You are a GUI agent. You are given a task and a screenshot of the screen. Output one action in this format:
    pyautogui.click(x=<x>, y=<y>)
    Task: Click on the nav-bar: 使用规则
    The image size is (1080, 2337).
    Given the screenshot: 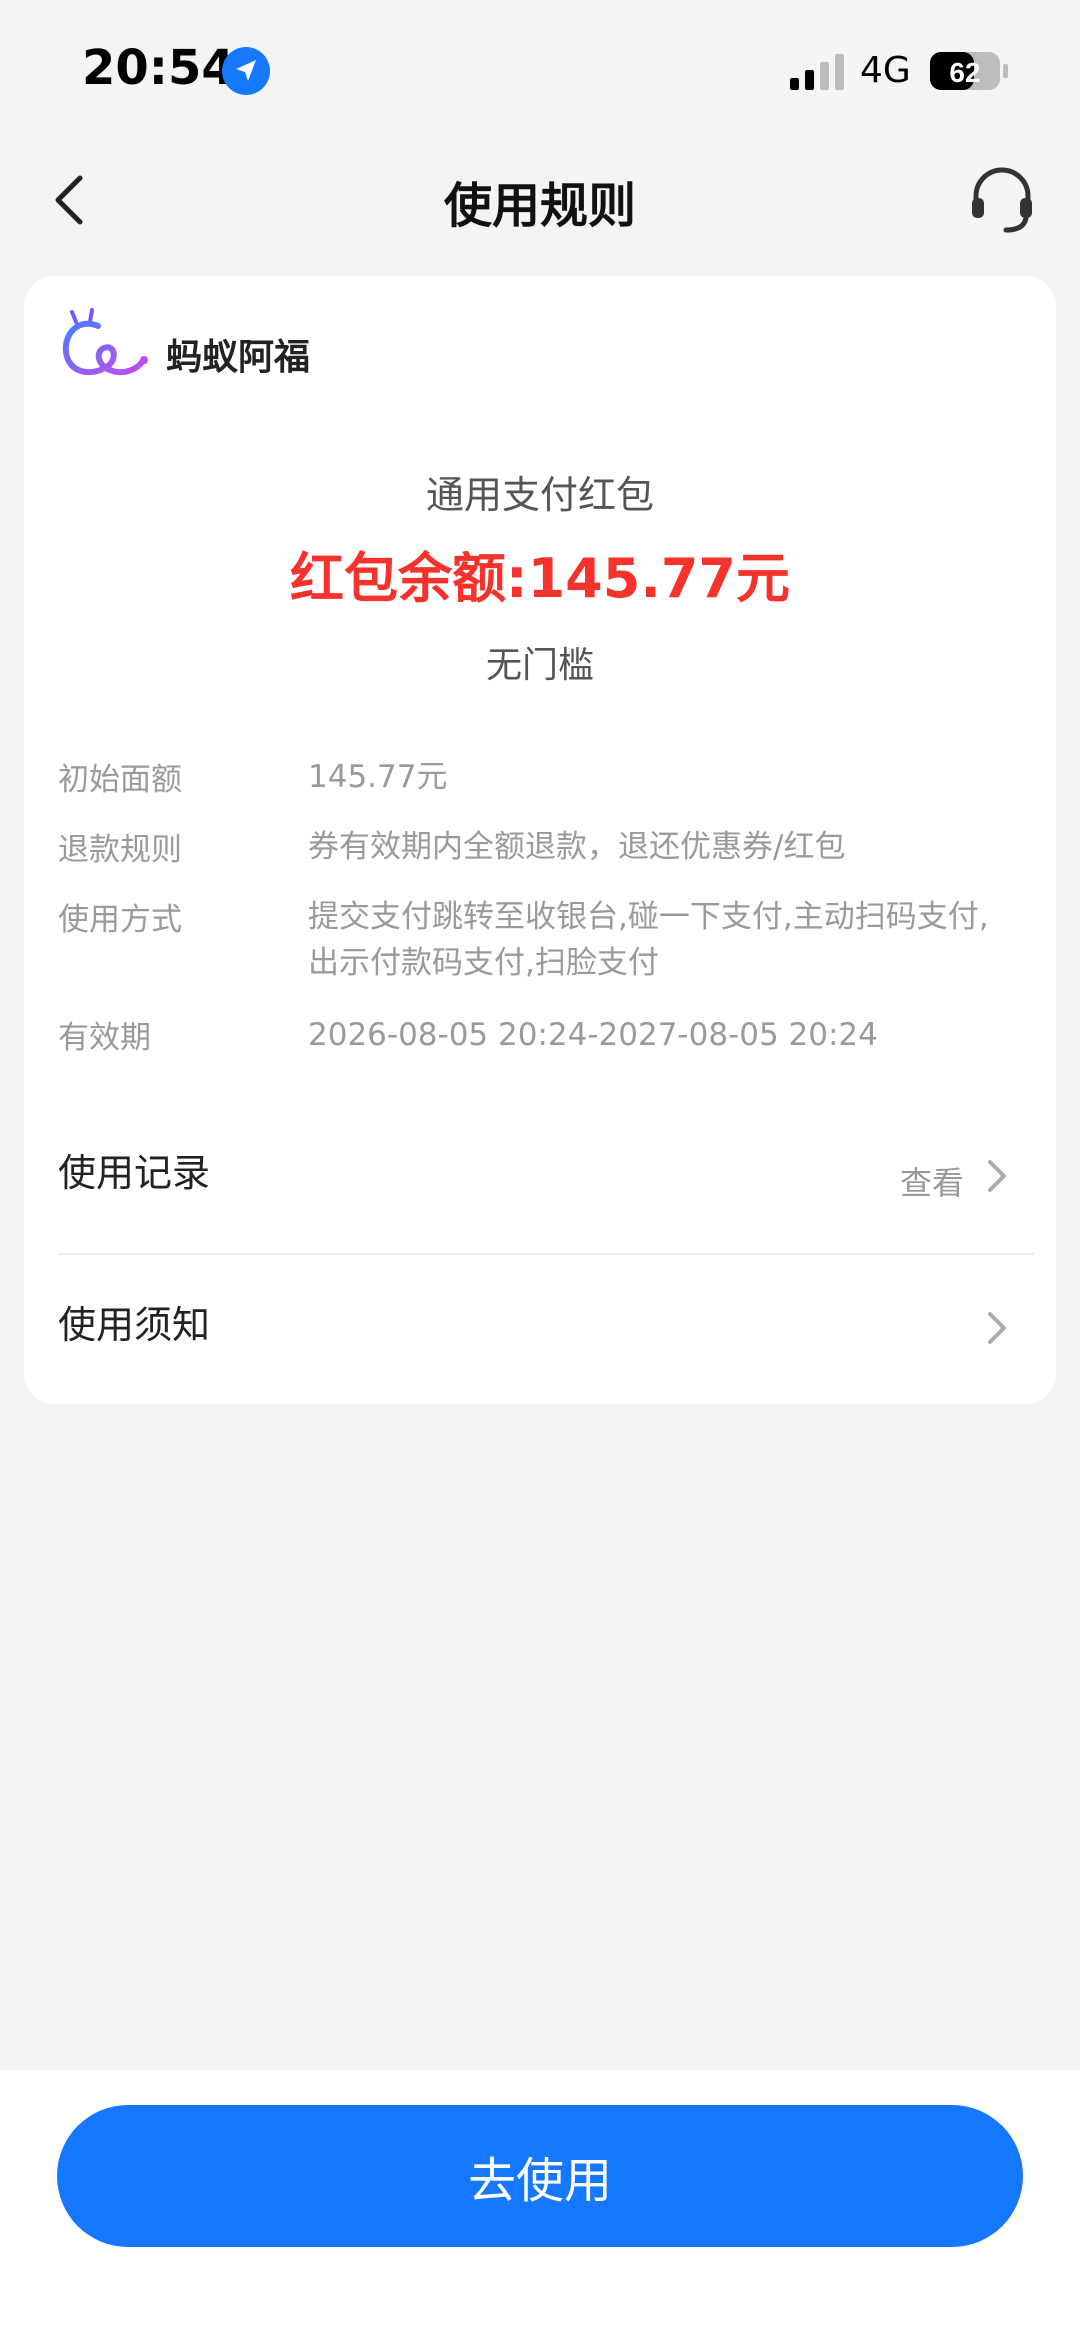 What is the action you would take?
    pyautogui.click(x=540, y=200)
    